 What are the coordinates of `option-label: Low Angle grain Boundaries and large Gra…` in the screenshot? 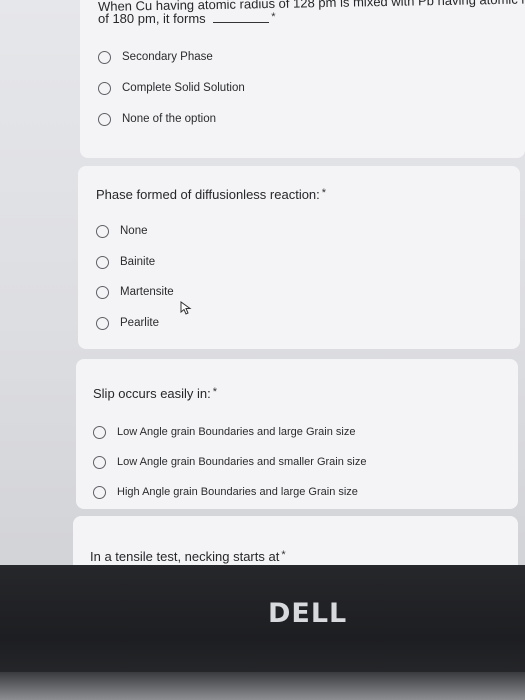 It's located at (236, 432).